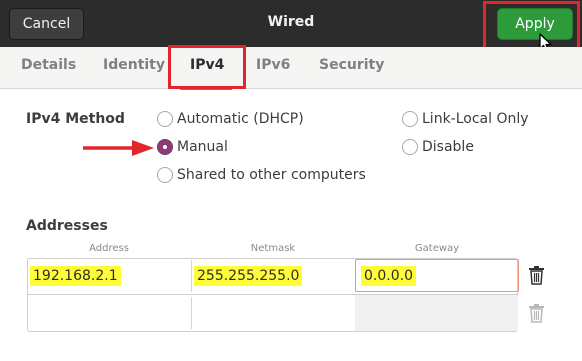 This screenshot has width=582, height=361. I want to click on tab-ipv6: IPv6, so click(273, 65).